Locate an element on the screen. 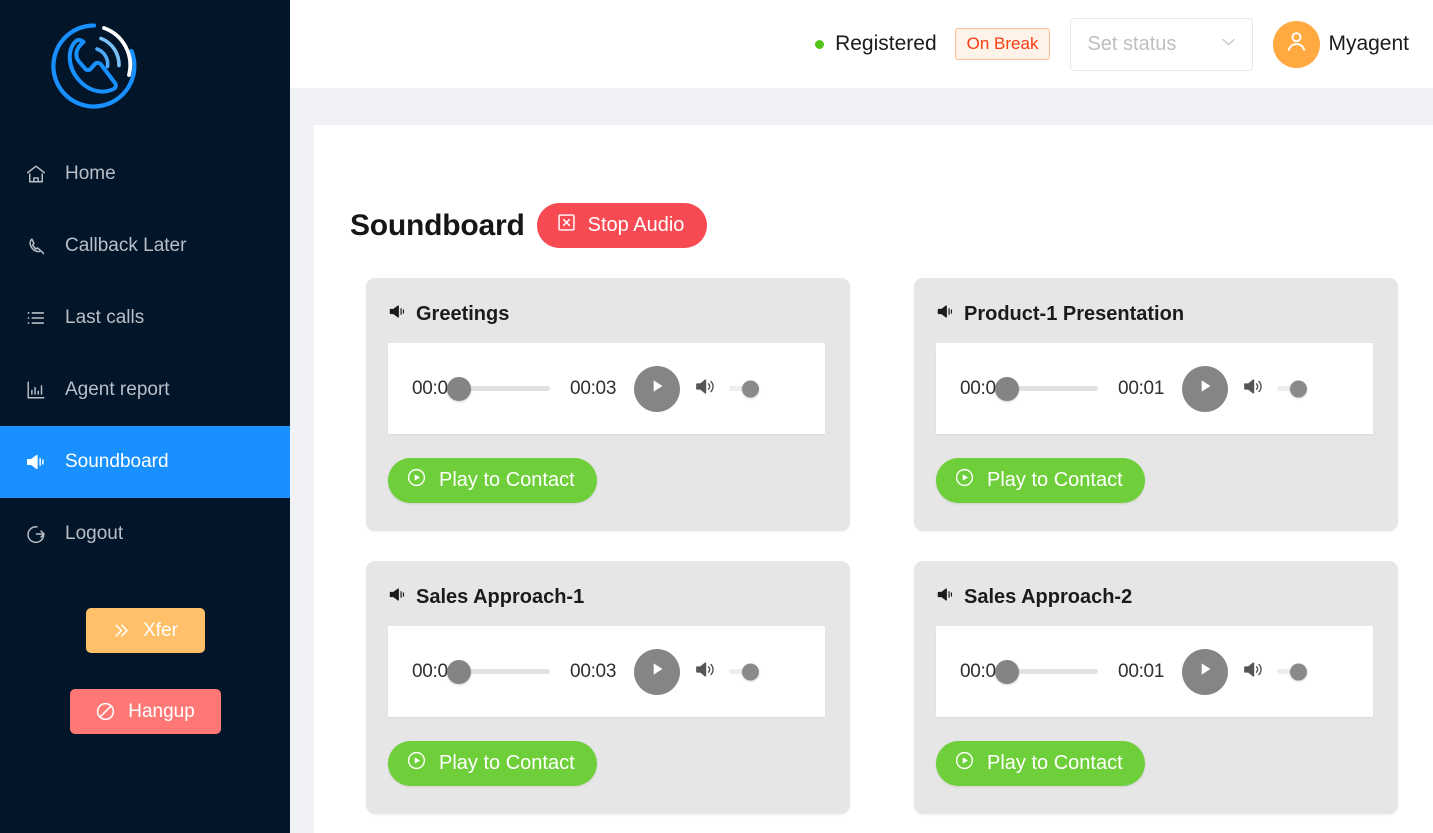  card-title-row: Product-1 Presentation is located at coordinates (1167, 314).